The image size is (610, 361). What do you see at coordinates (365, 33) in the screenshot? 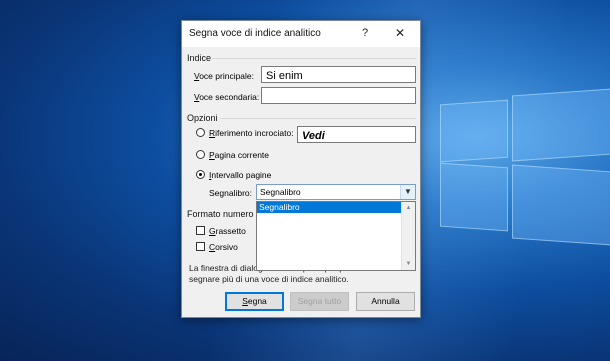
I see `help-button: ?` at bounding box center [365, 33].